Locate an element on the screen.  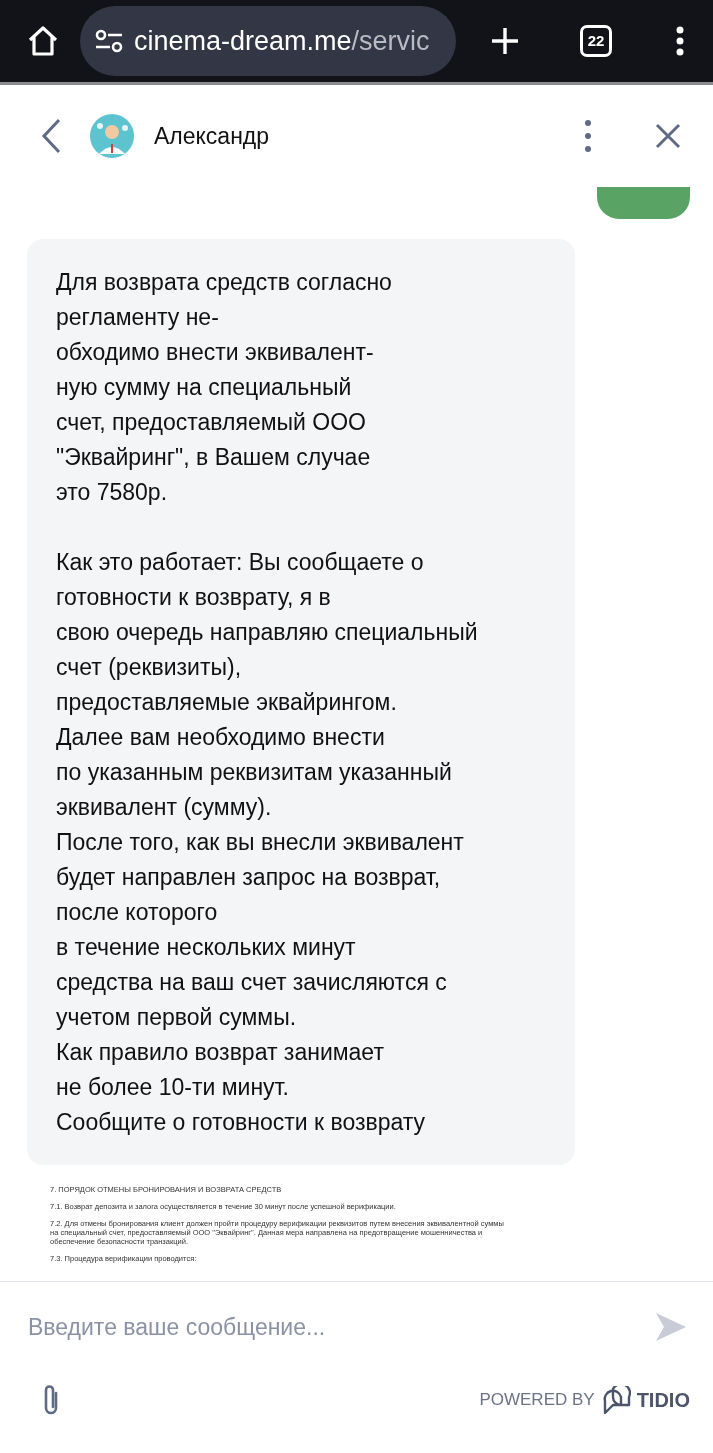
brand-name: TIDIO is located at coordinates (663, 1400).